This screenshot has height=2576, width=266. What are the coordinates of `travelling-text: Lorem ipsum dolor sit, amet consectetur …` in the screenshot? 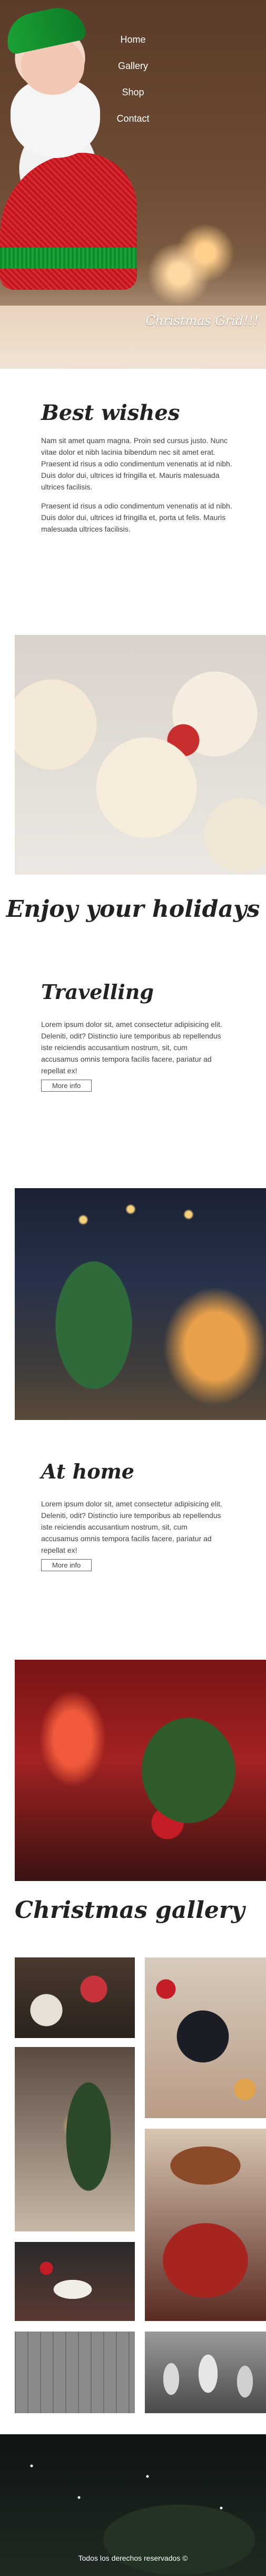 It's located at (131, 1047).